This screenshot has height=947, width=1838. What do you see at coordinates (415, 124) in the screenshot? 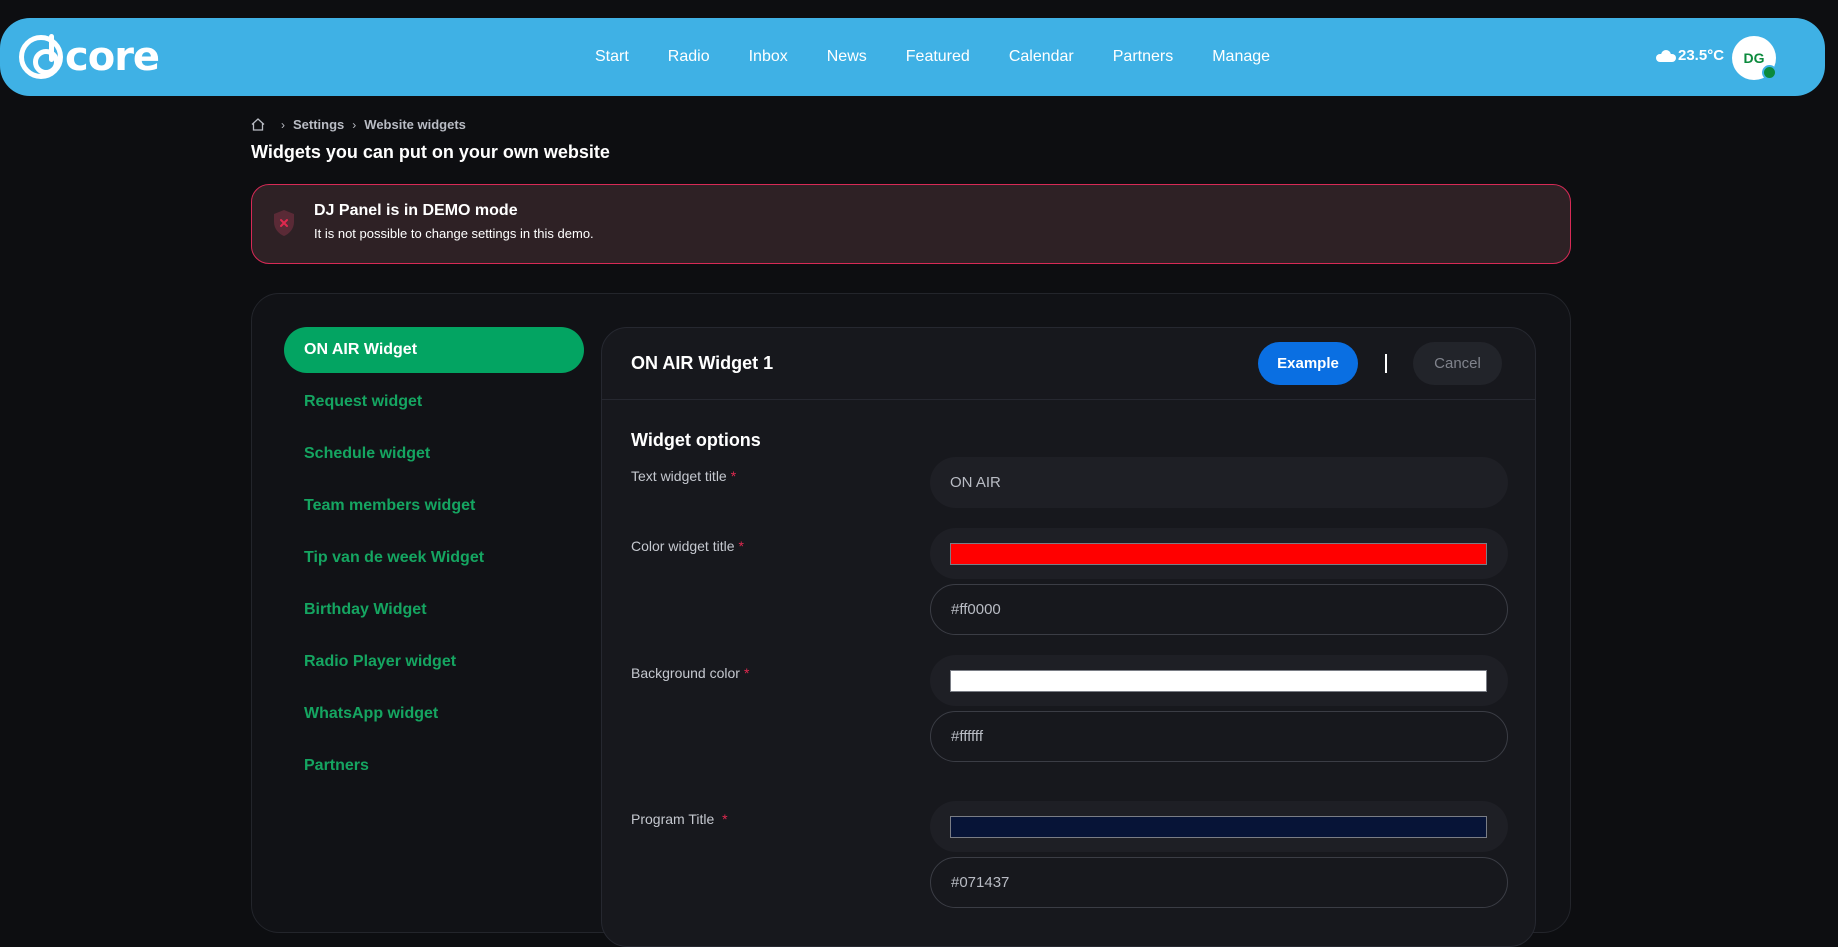
I see `breadcrumb-website-widgets: Website widgets` at bounding box center [415, 124].